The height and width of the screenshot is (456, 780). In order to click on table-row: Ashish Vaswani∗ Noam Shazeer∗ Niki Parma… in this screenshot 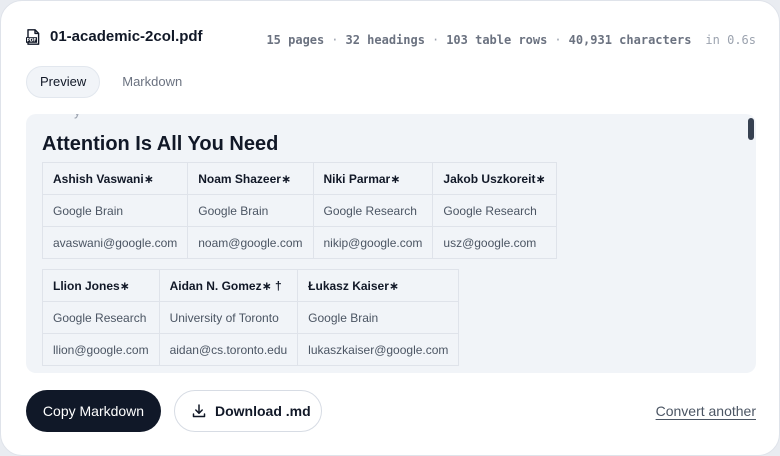, I will do `click(299, 178)`.